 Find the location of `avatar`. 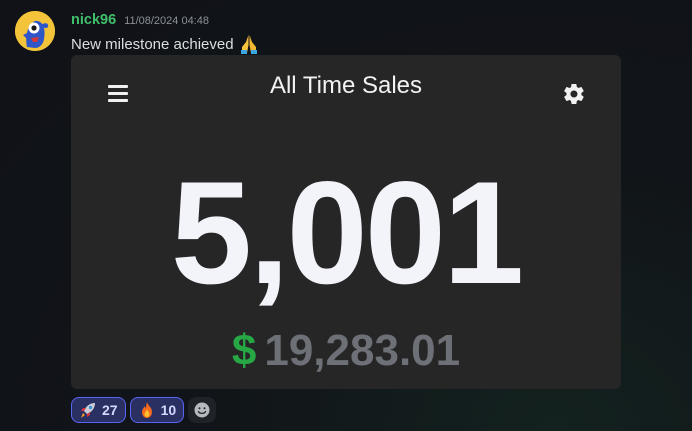

avatar is located at coordinates (35, 31).